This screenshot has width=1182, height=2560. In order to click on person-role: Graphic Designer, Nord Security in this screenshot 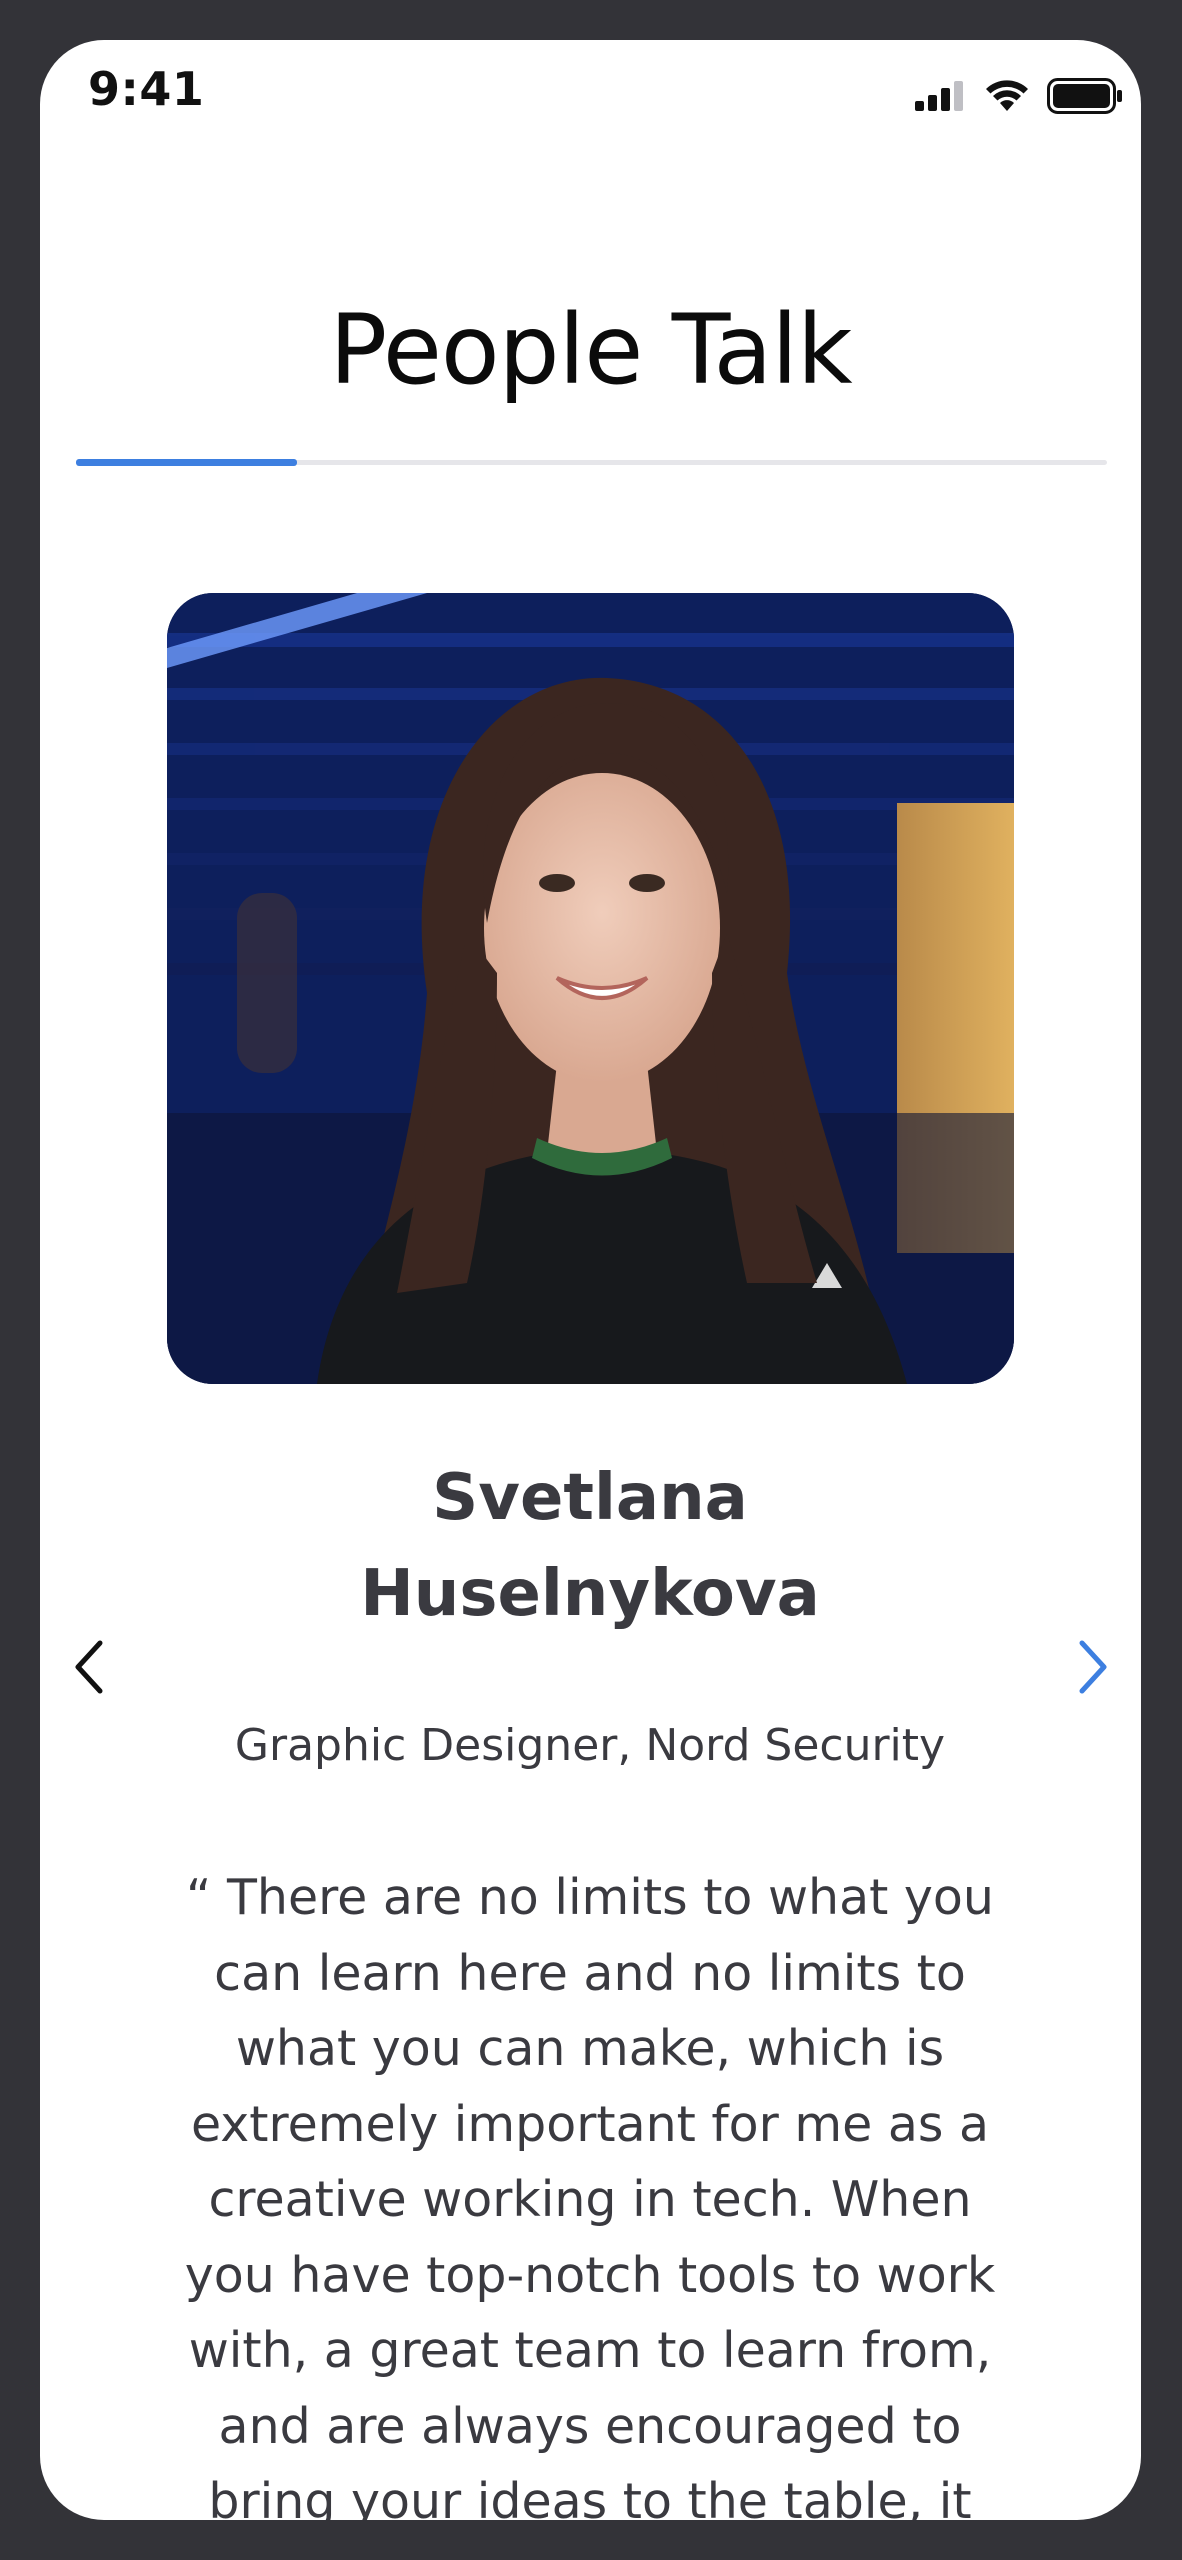, I will do `click(590, 1745)`.